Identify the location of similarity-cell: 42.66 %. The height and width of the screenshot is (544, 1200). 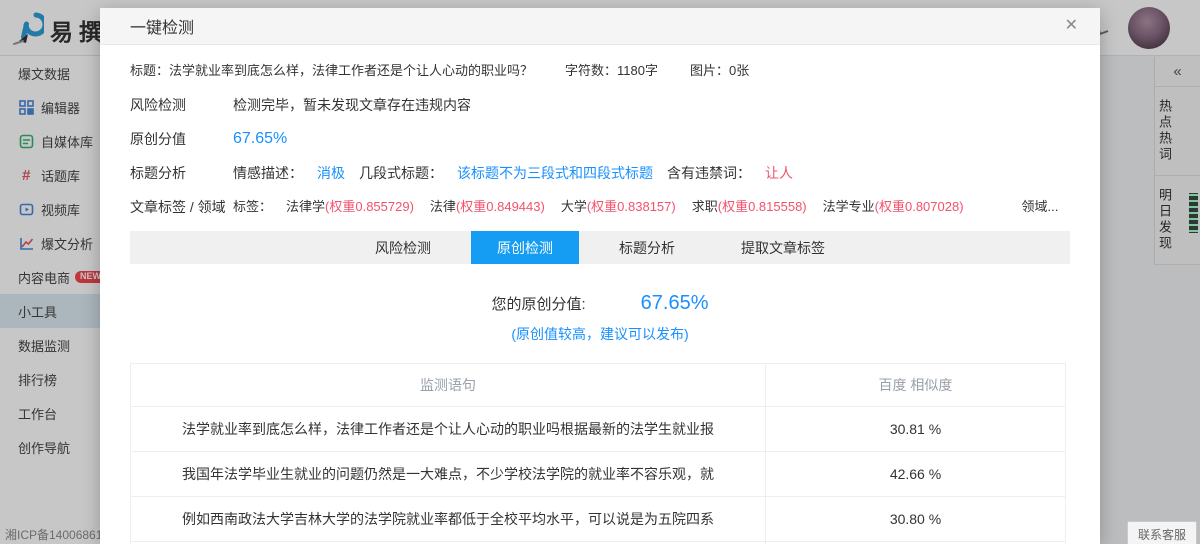
(915, 474).